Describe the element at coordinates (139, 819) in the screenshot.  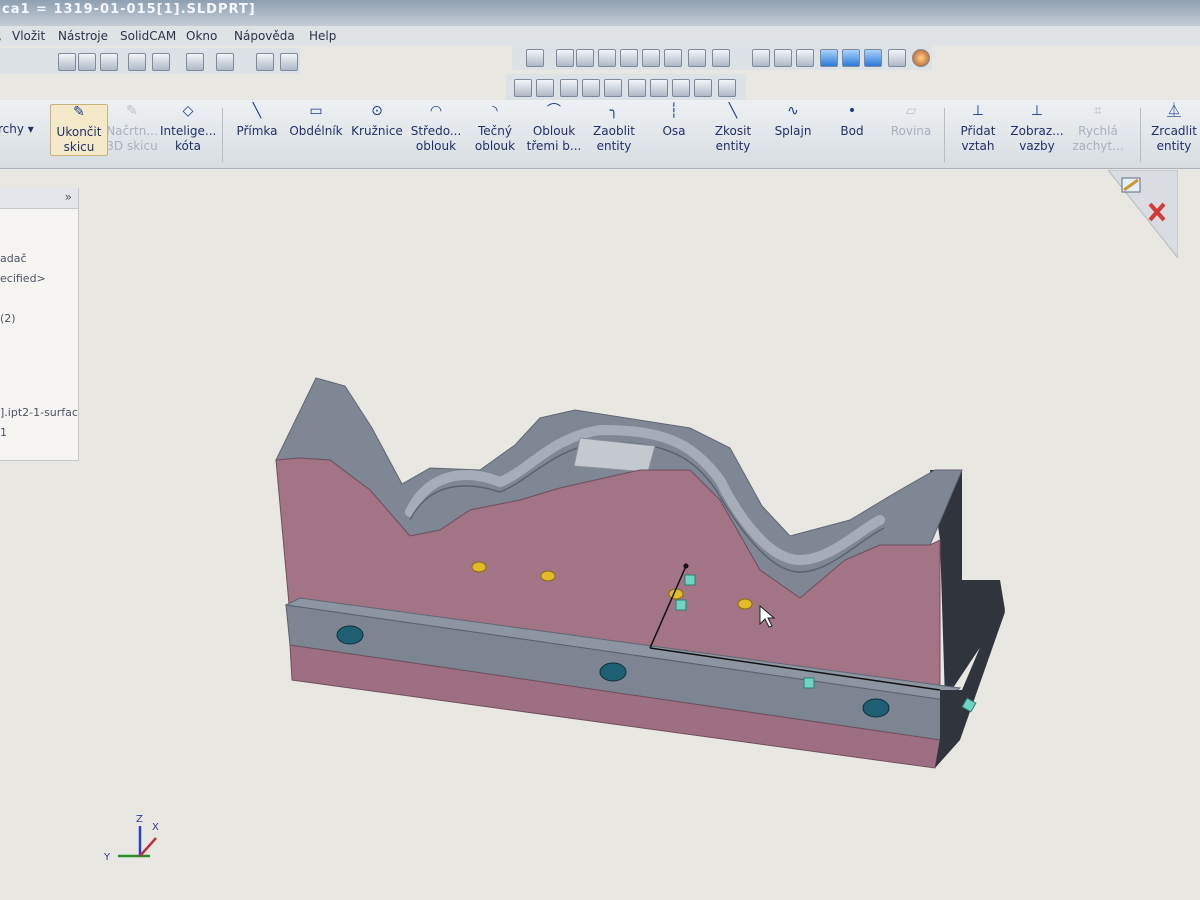
I see `triad-z-label: Z` at that location.